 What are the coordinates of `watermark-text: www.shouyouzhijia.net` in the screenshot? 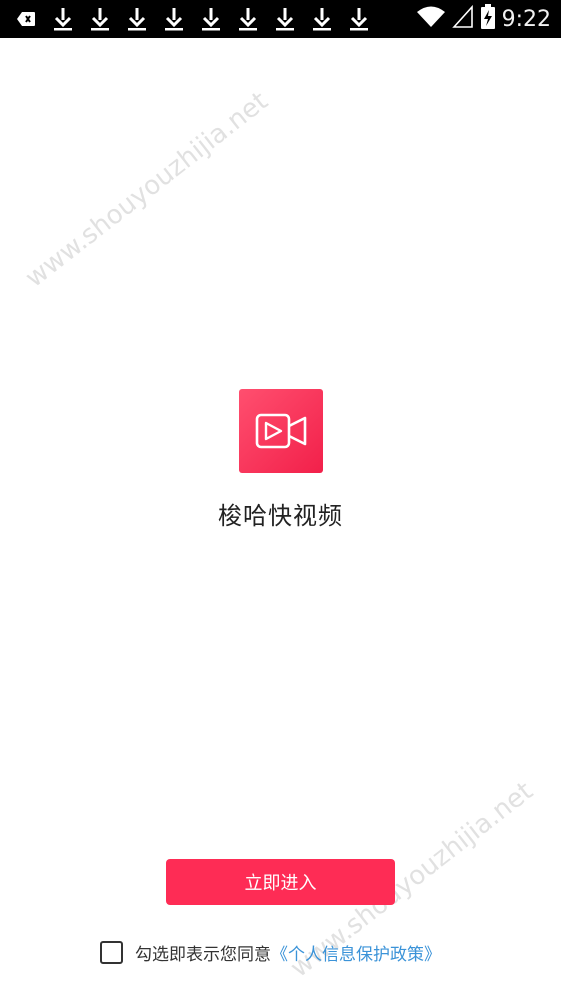 It's located at (147, 190).